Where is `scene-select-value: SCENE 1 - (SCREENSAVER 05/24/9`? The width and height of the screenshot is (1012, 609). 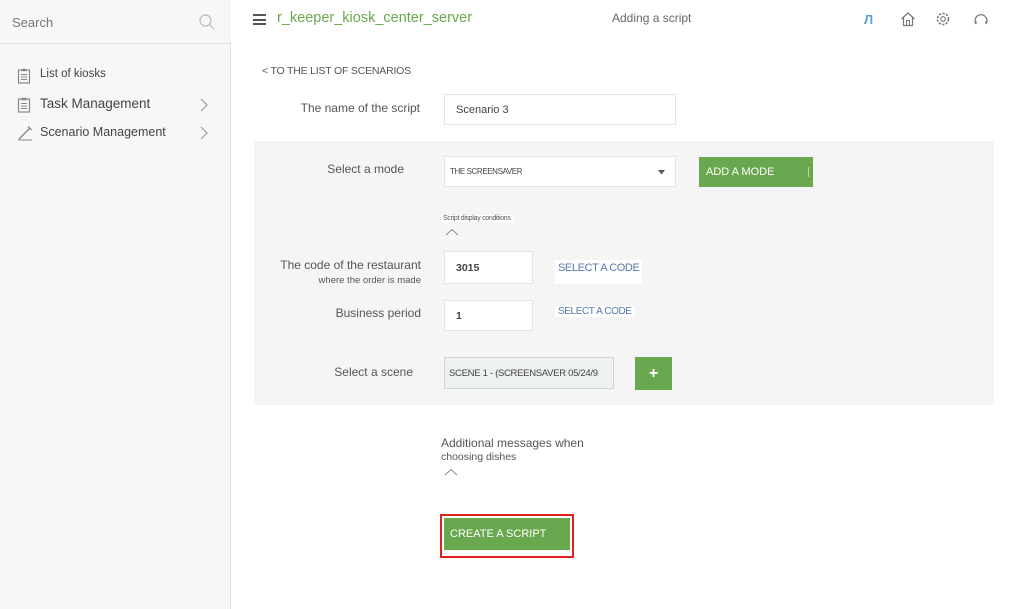 scene-select-value: SCENE 1 - (SCREENSAVER 05/24/9 is located at coordinates (523, 373).